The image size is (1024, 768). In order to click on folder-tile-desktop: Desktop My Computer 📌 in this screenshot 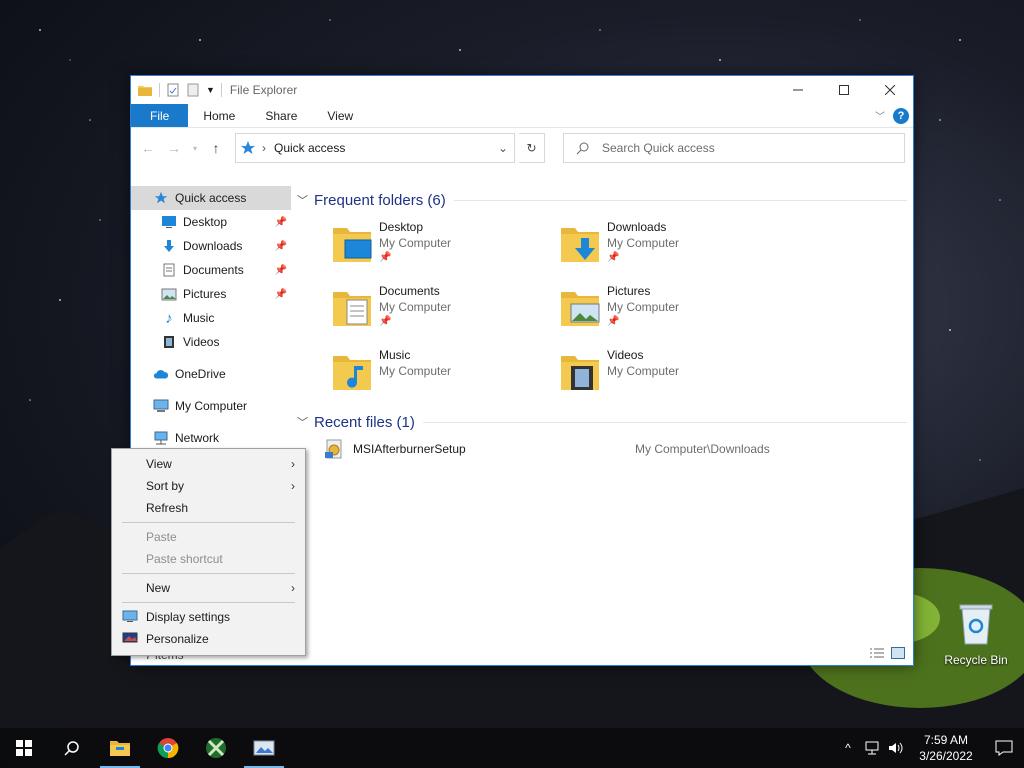, I will do `click(445, 246)`.